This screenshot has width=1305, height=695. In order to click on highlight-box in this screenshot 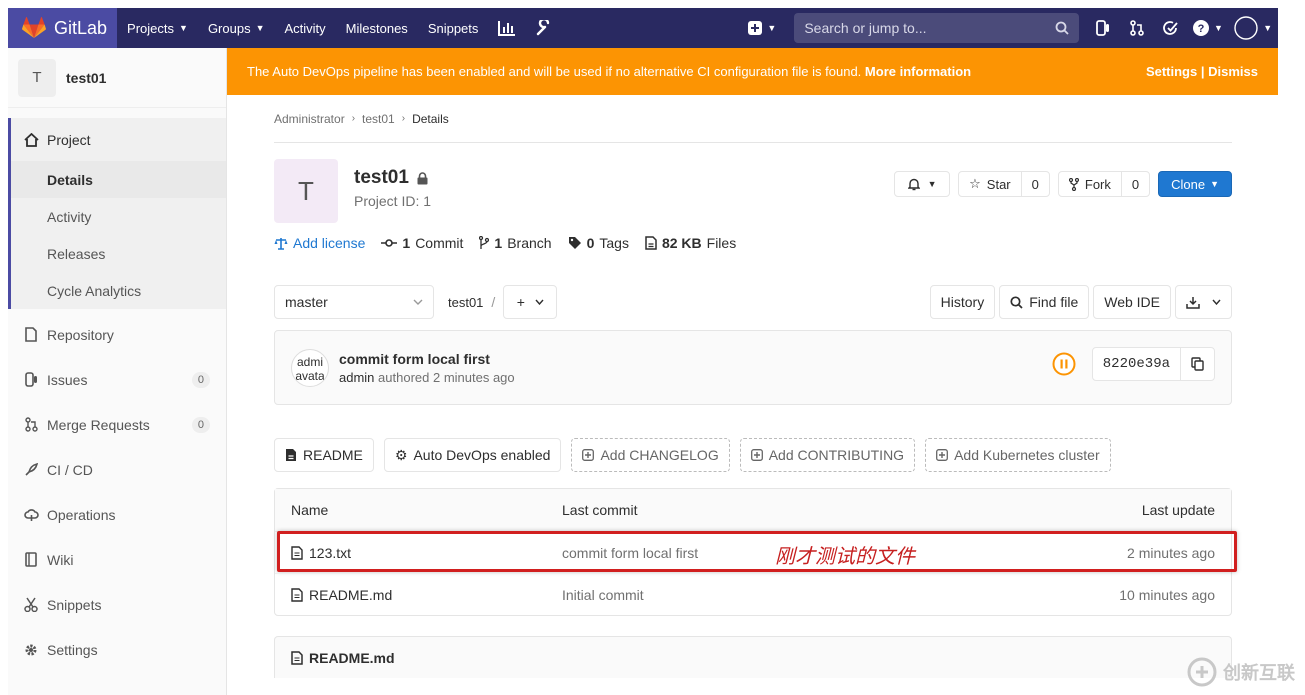, I will do `click(757, 551)`.